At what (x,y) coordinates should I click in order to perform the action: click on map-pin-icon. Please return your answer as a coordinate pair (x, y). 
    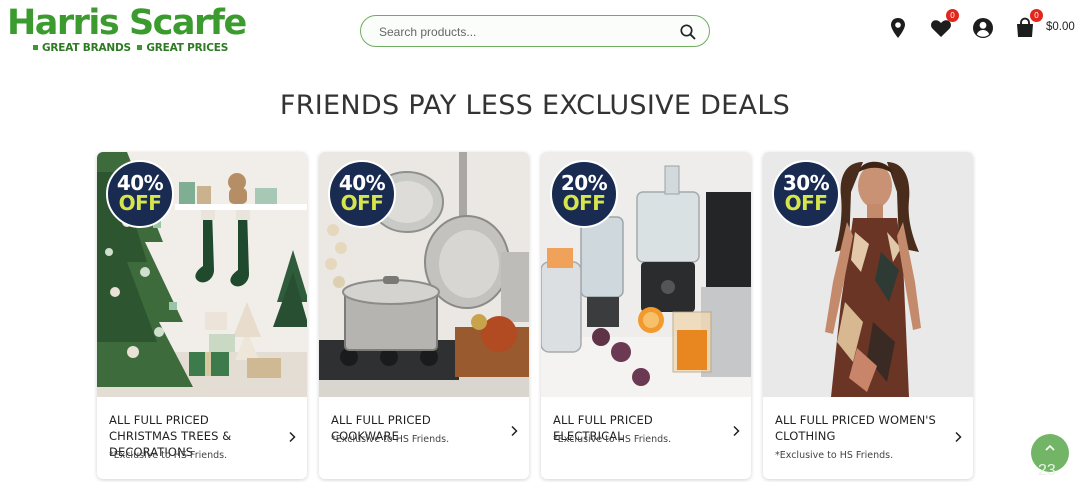
    Looking at the image, I should click on (898, 28).